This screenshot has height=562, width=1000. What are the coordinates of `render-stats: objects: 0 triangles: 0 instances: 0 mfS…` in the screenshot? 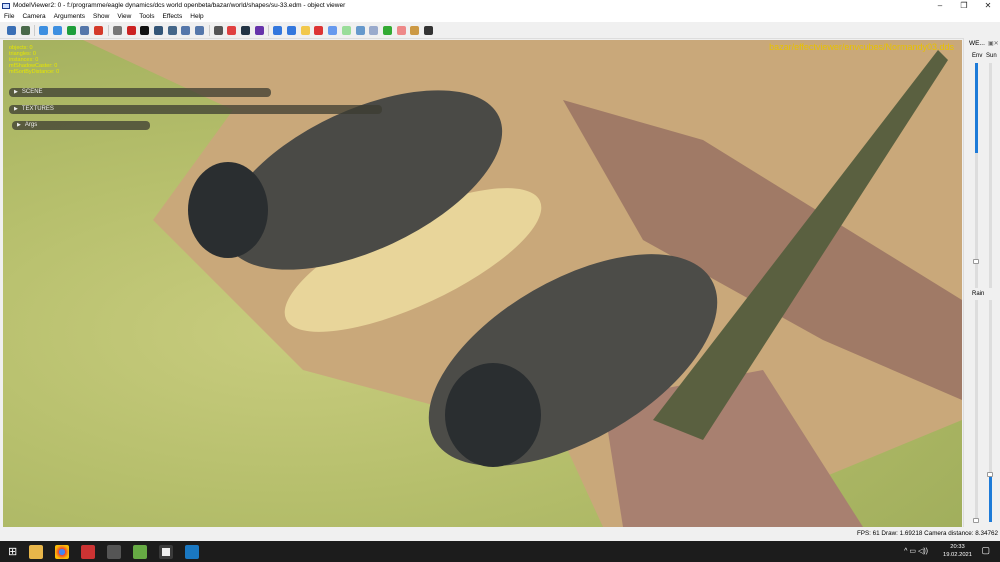 It's located at (34, 60).